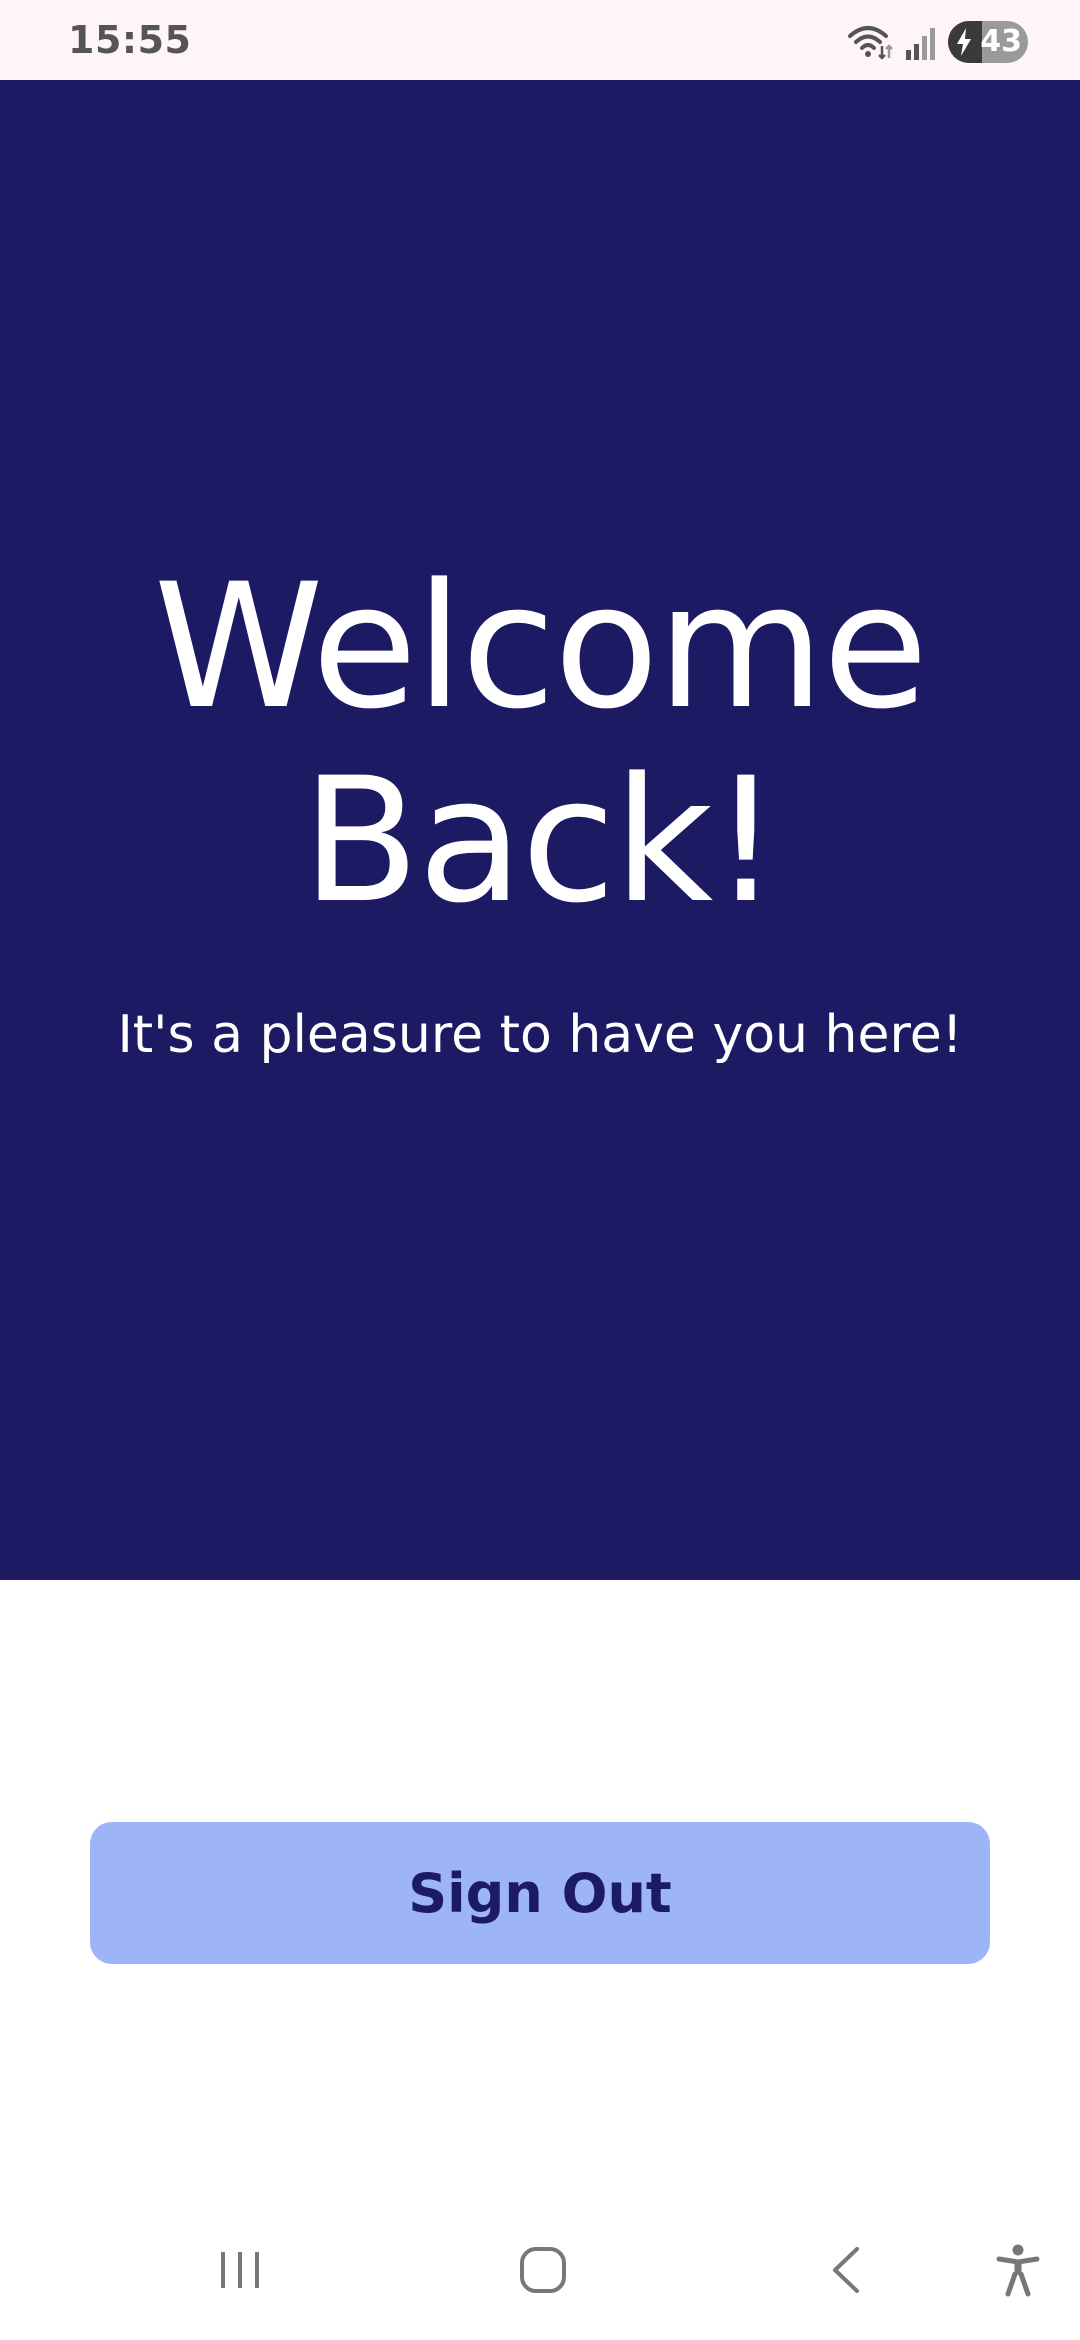 This screenshot has height=2340, width=1080. Describe the element at coordinates (964, 42) in the screenshot. I see `charging-bolt-icon` at that location.